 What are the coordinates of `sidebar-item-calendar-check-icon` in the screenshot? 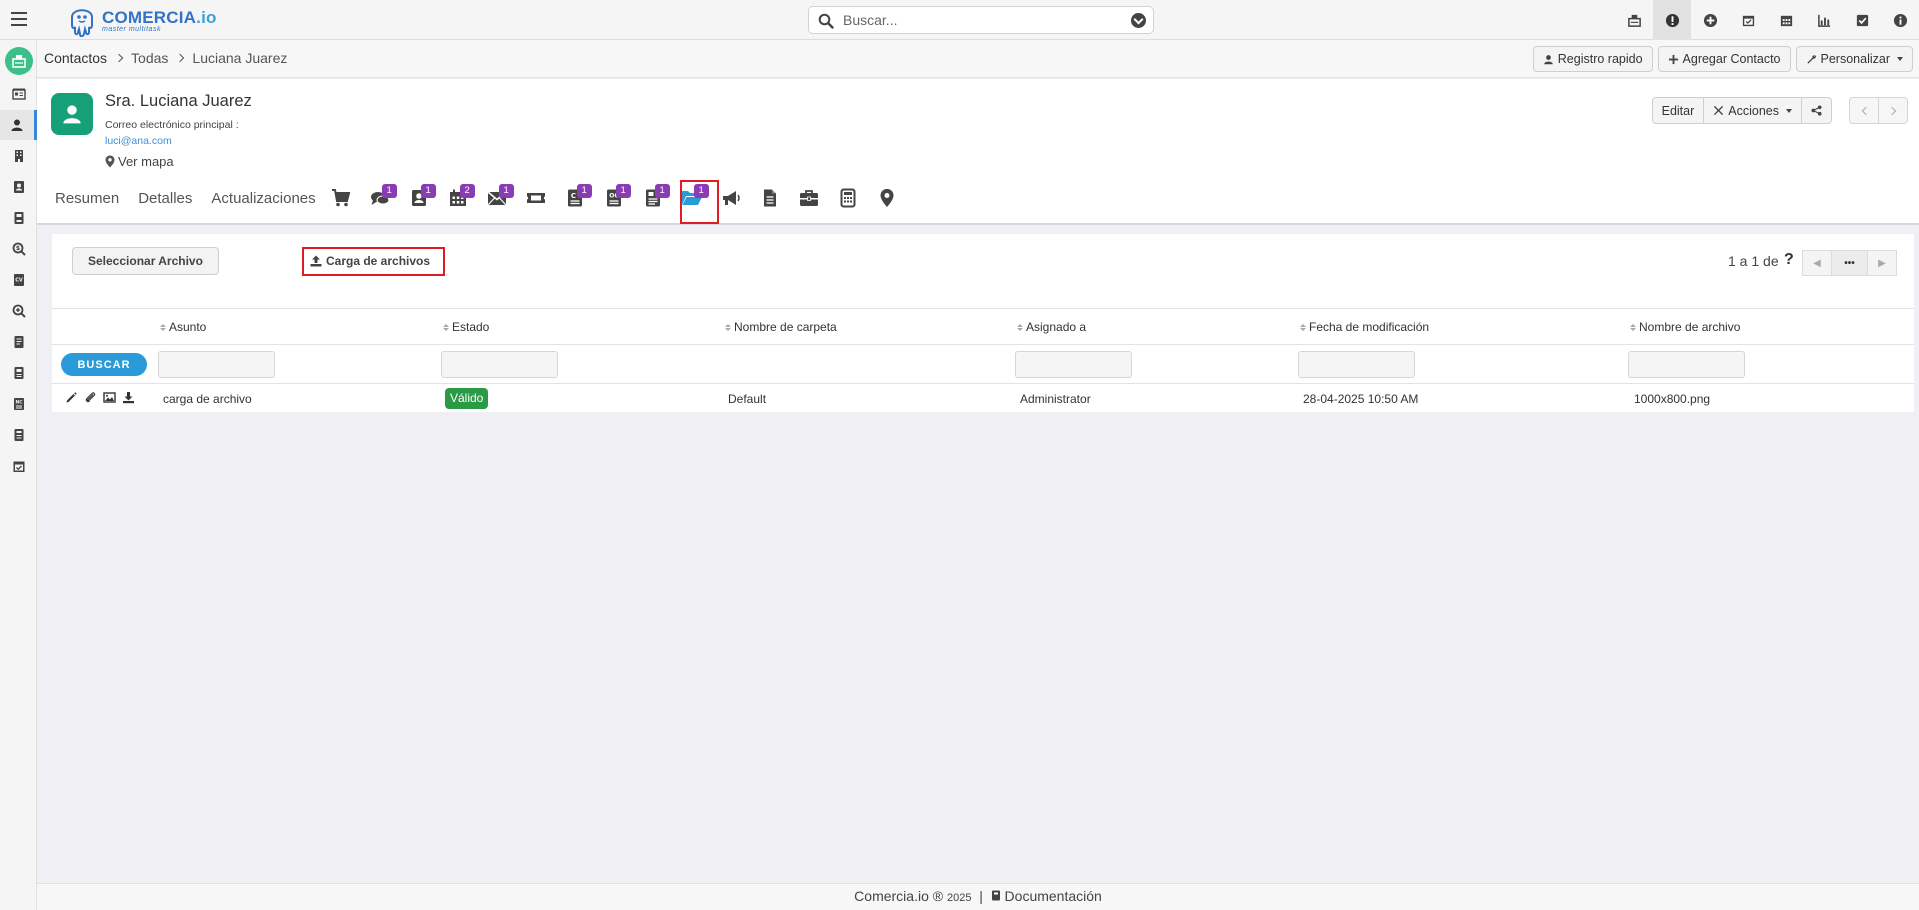 It's located at (18, 466).